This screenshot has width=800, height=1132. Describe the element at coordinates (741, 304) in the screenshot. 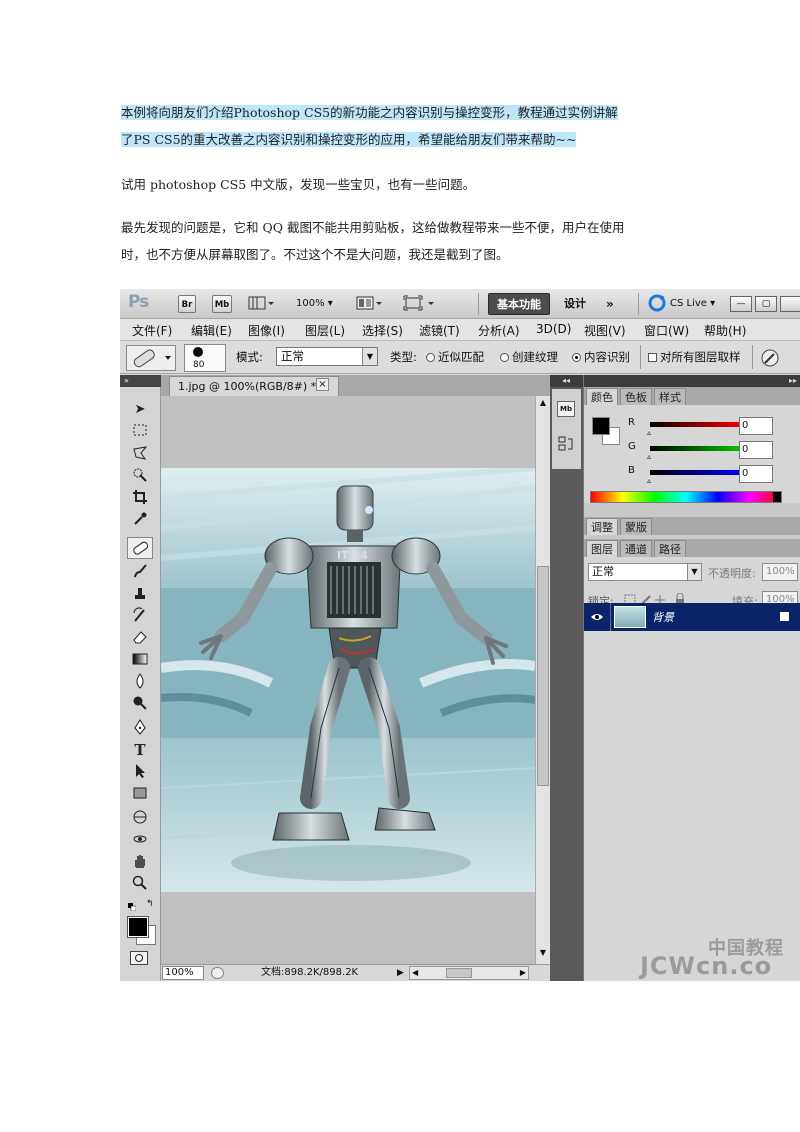

I see `minimize-button: —` at that location.